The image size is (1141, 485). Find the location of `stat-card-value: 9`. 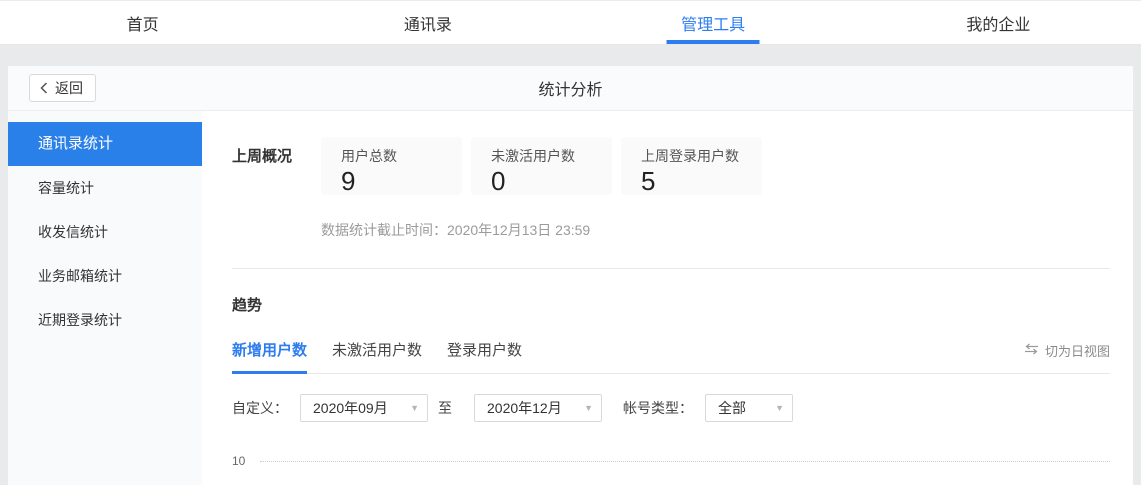

stat-card-value: 9 is located at coordinates (348, 181).